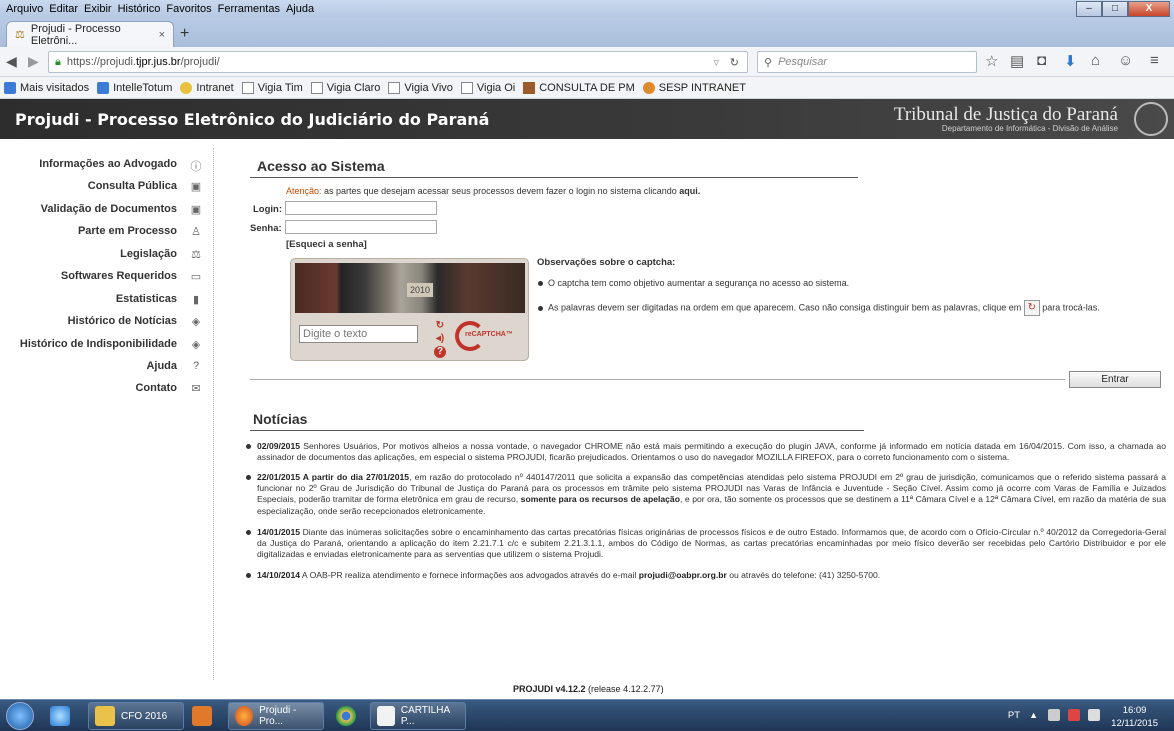  I want to click on search-icon: ⚲, so click(768, 62).